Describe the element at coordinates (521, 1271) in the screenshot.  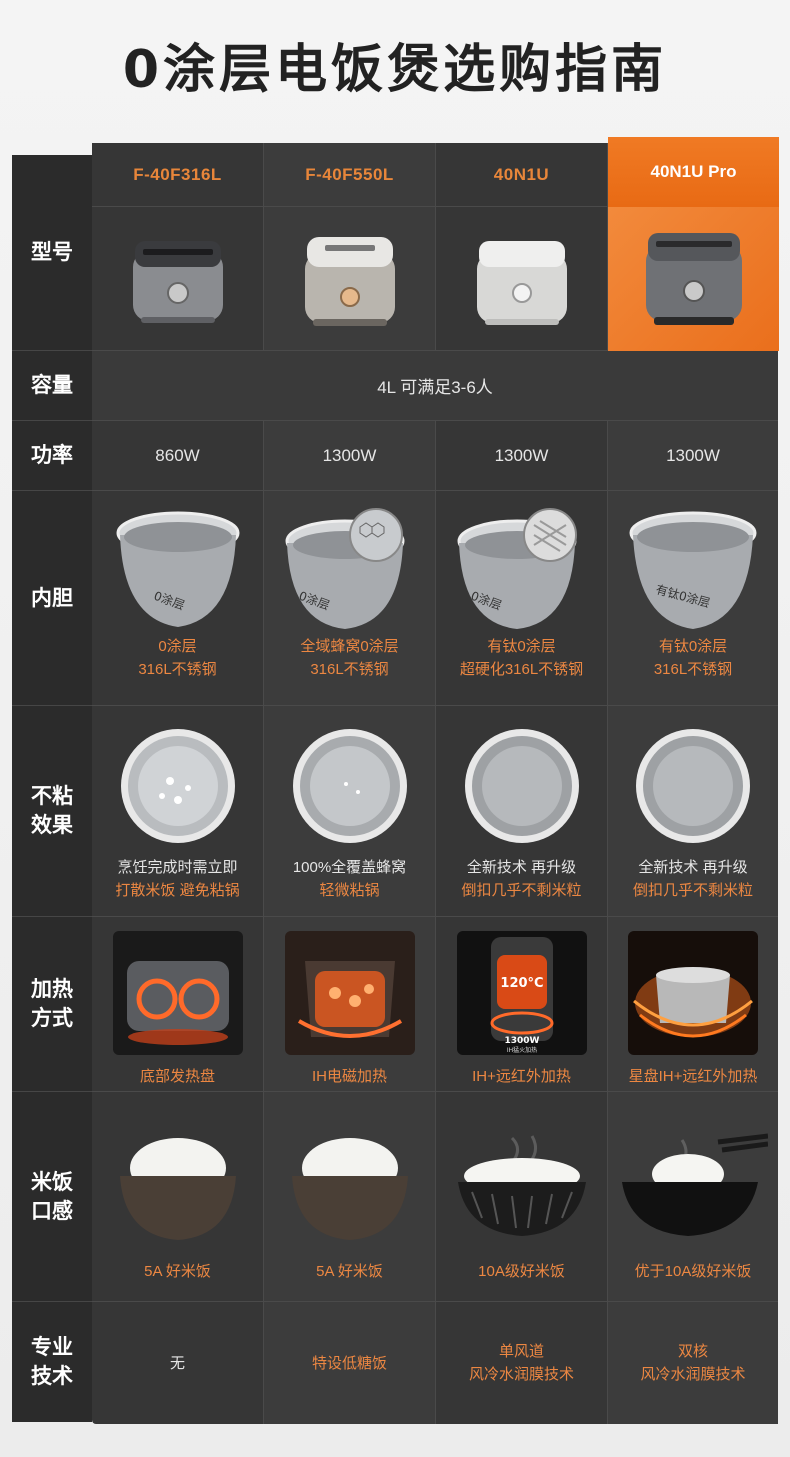
I see `texture-label: 10A级好米饭` at that location.